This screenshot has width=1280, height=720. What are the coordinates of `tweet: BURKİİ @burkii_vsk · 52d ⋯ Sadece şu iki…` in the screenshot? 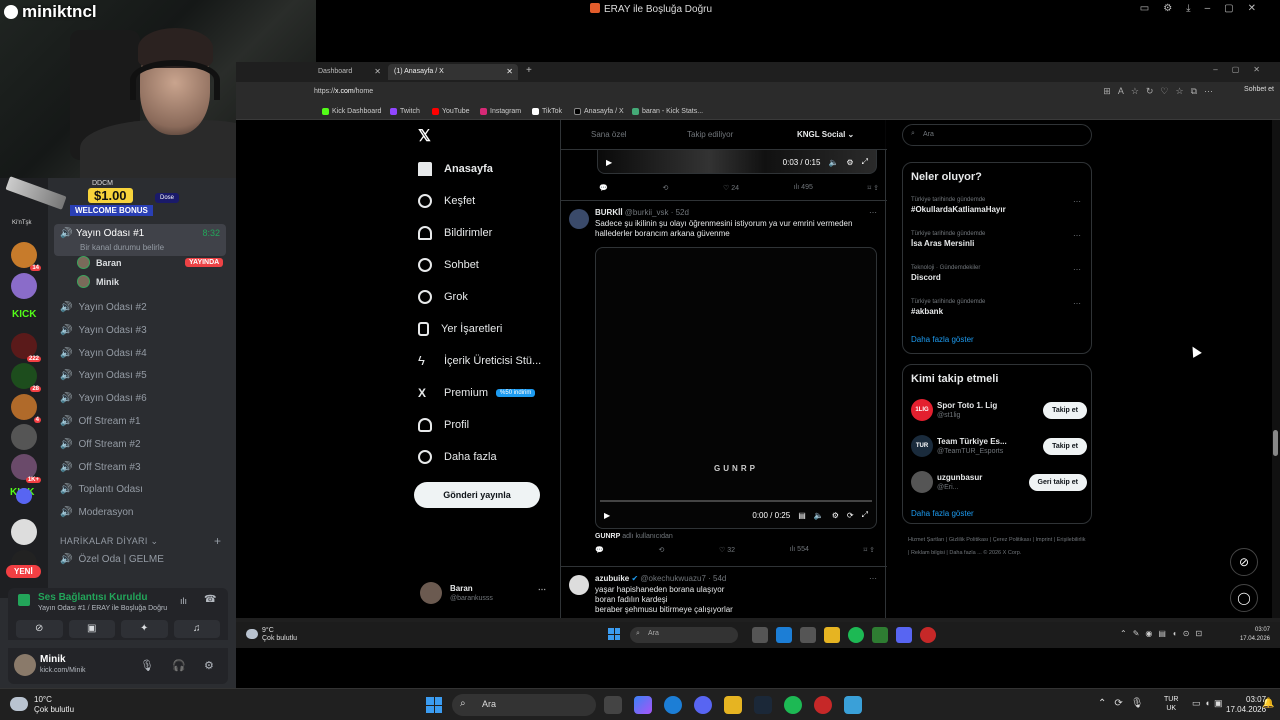 It's located at (724, 378).